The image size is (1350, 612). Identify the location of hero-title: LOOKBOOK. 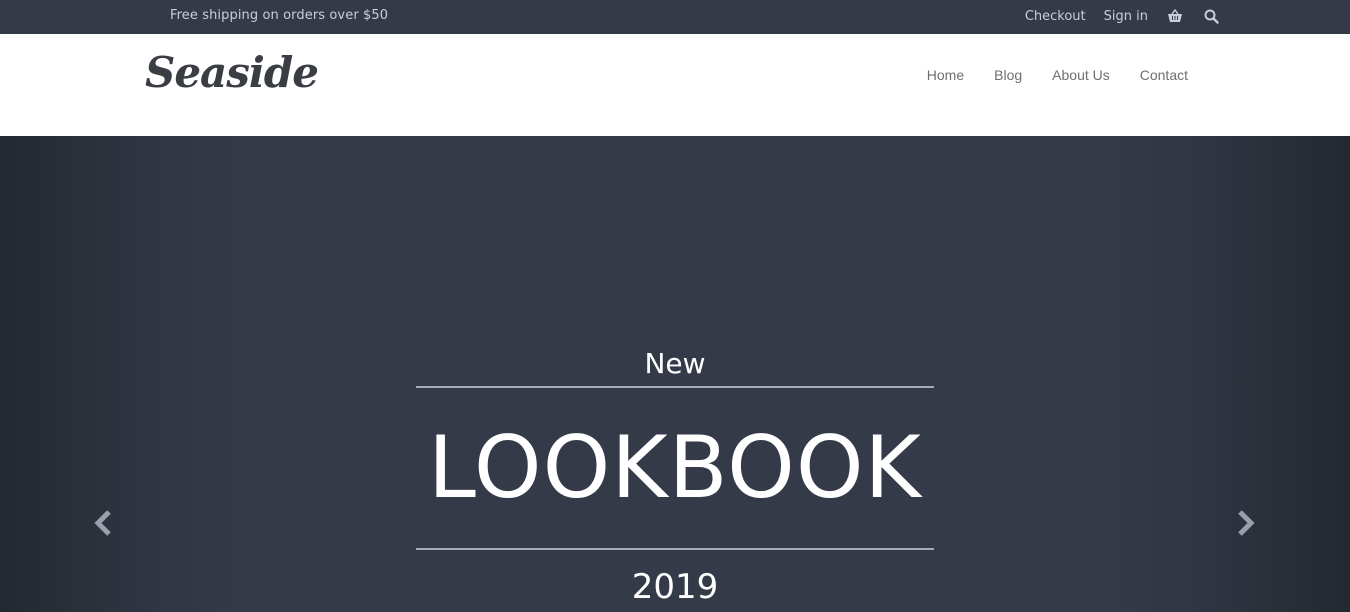
(675, 468).